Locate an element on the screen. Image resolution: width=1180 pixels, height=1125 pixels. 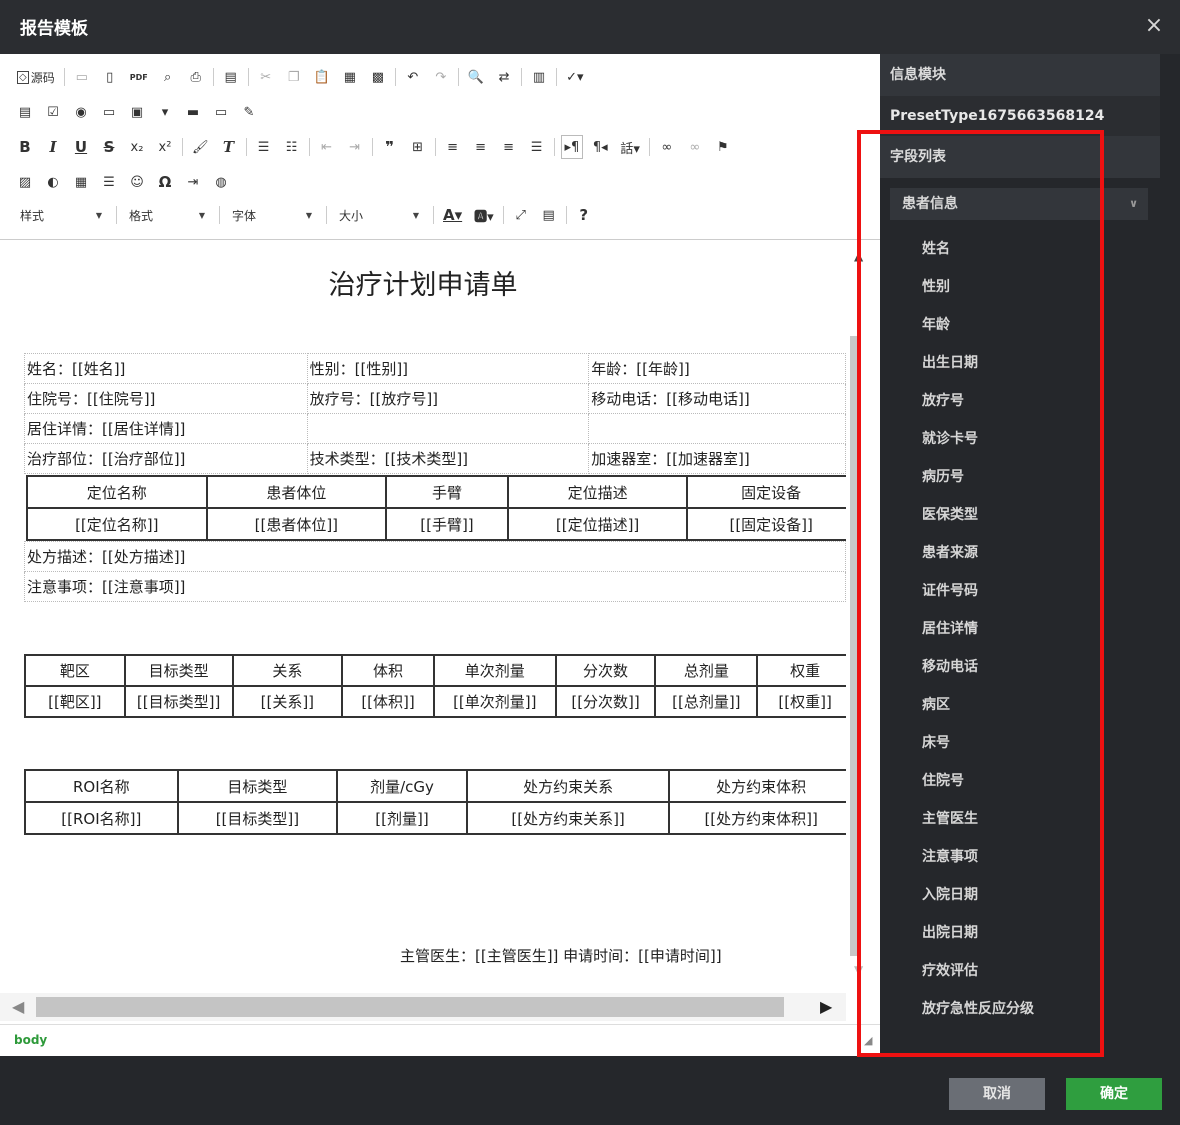
paste-word-icon: ▩ is located at coordinates (378, 77).